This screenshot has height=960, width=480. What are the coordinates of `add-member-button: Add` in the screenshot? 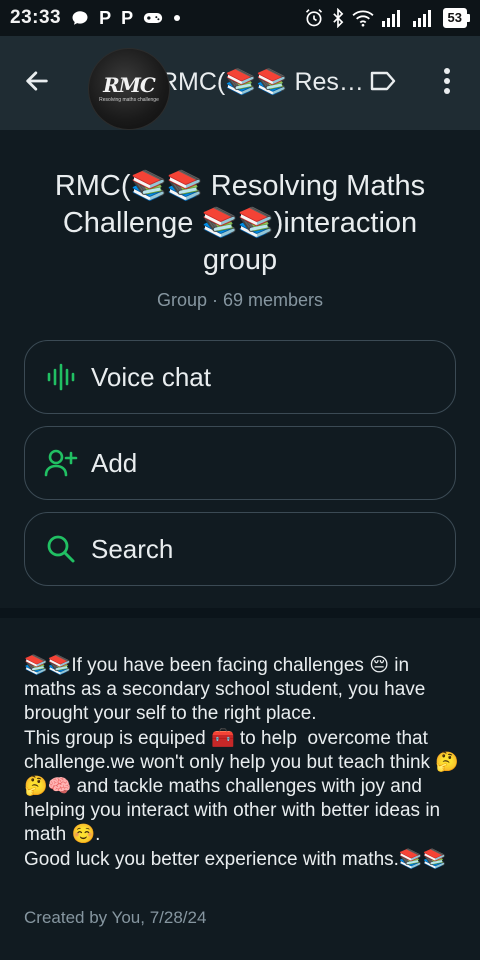 It's located at (240, 463).